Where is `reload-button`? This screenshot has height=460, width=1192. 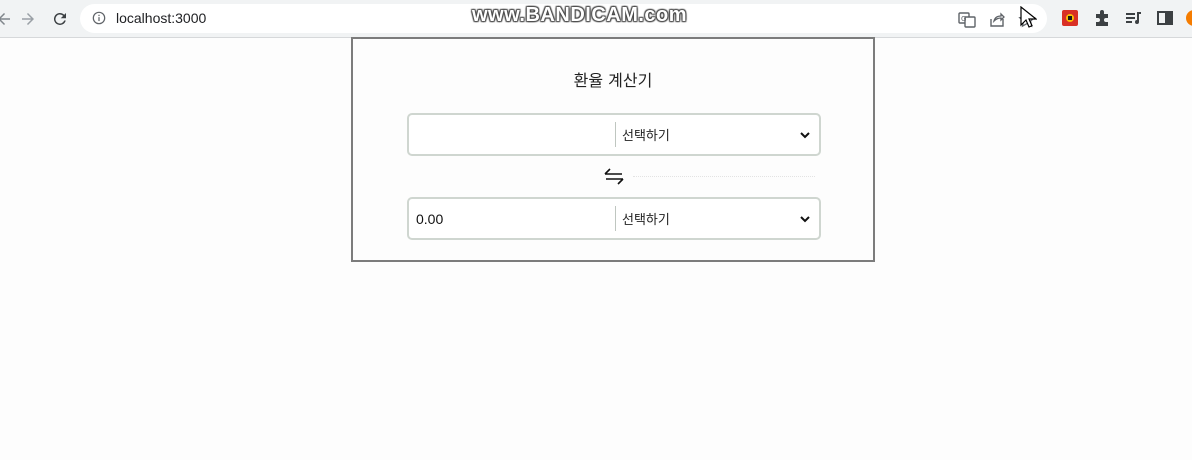 reload-button is located at coordinates (60, 19).